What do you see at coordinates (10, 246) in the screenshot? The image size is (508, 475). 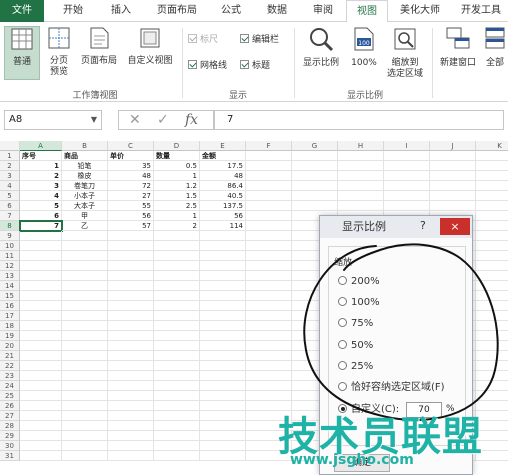 I see `row-header: 10` at bounding box center [10, 246].